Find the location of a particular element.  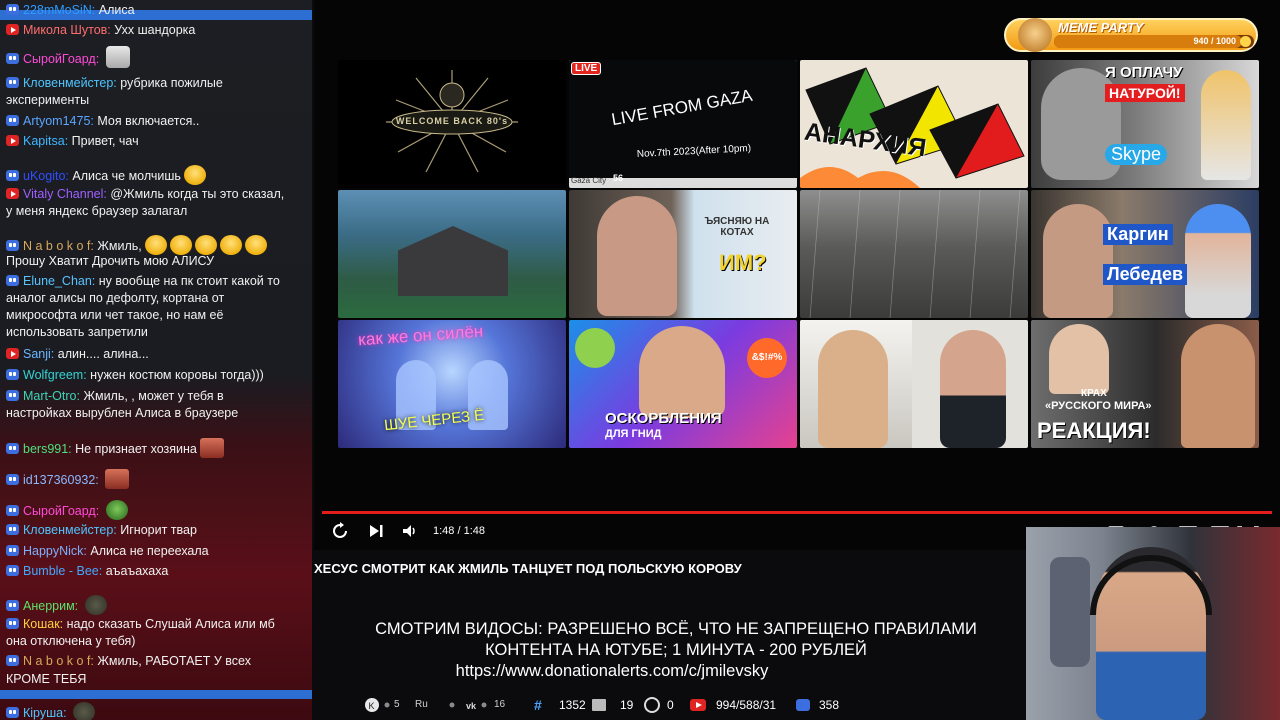

chat-username: Mart-Otro: is located at coordinates (51, 396).